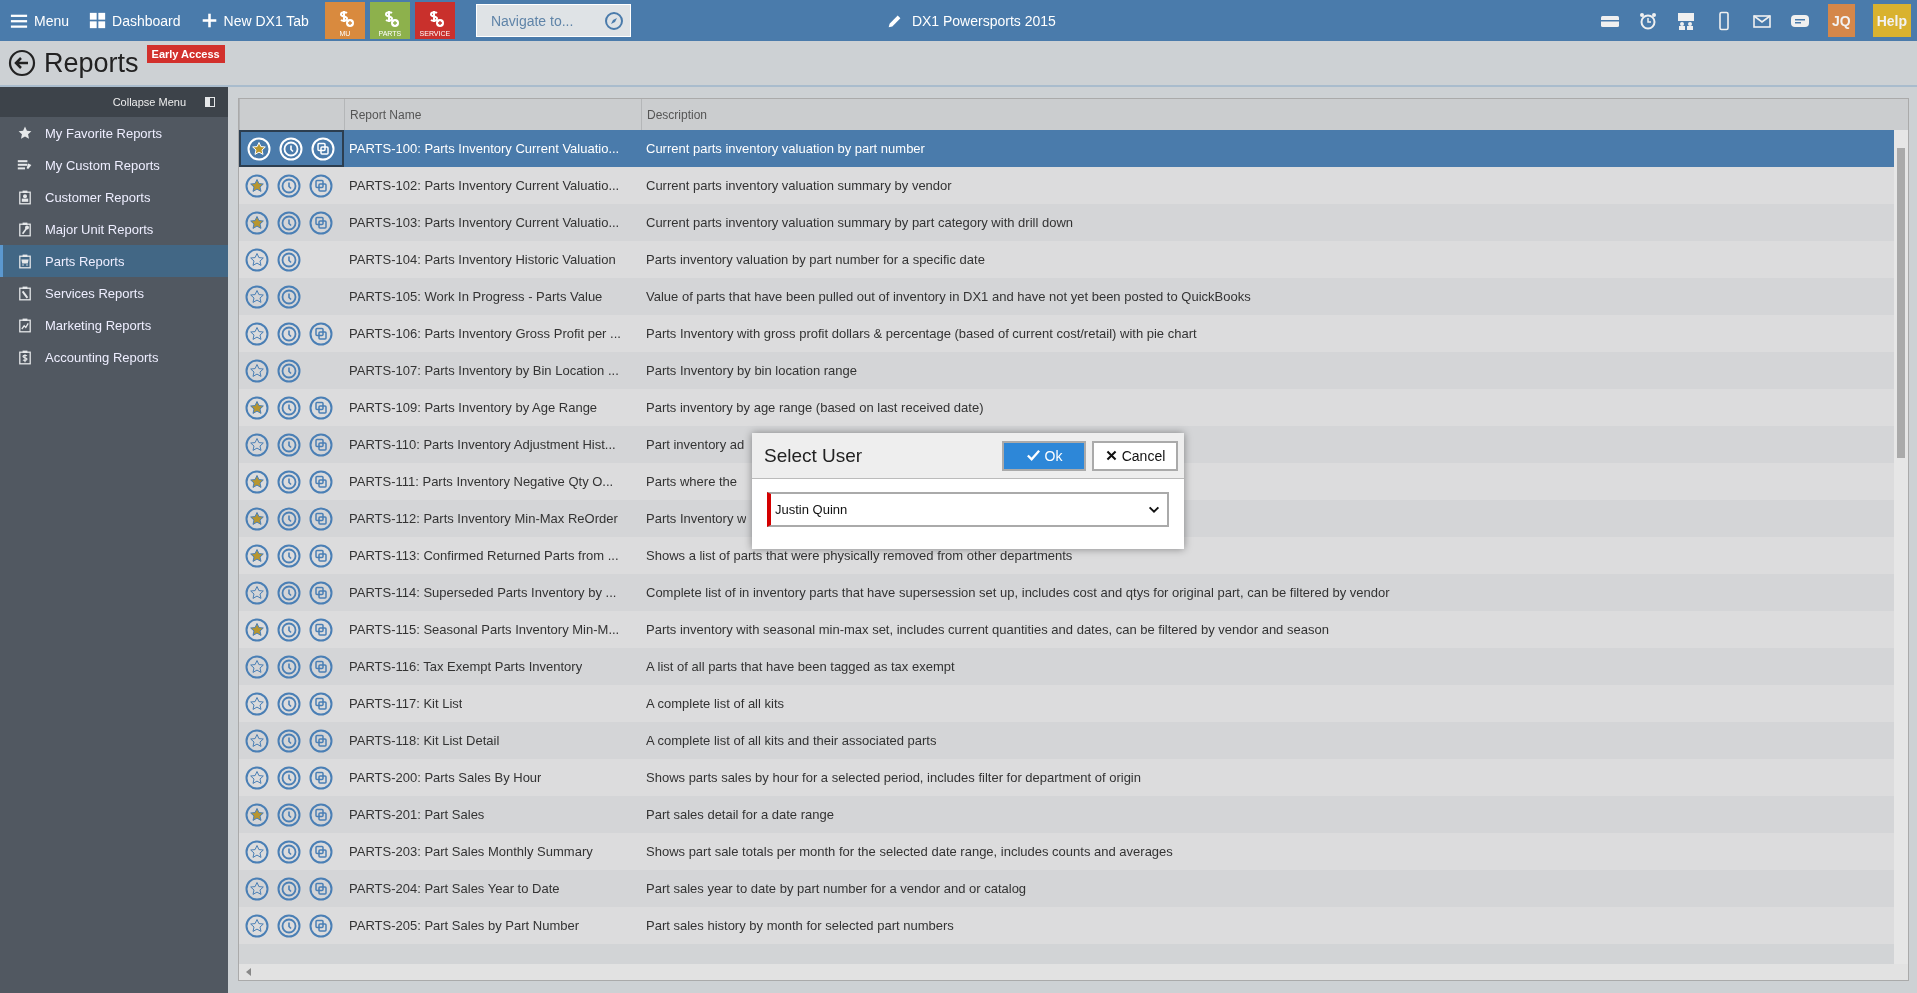  I want to click on new-tab-button: New DX1 Tab, so click(254, 20).